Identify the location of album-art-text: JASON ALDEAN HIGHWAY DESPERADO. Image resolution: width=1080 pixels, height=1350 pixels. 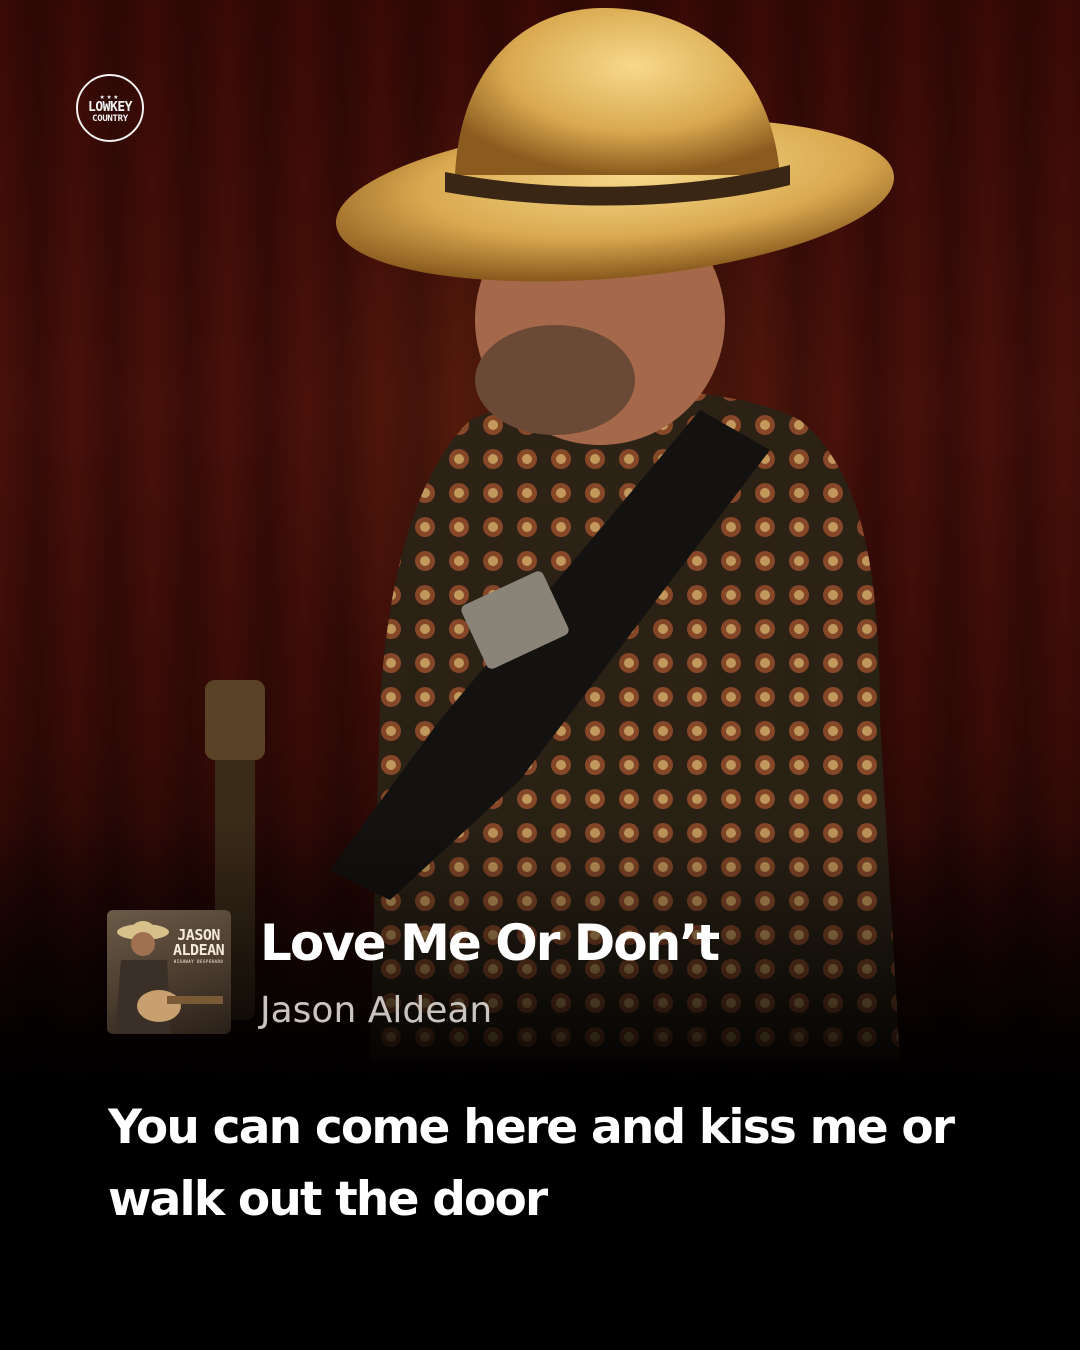
(199, 947).